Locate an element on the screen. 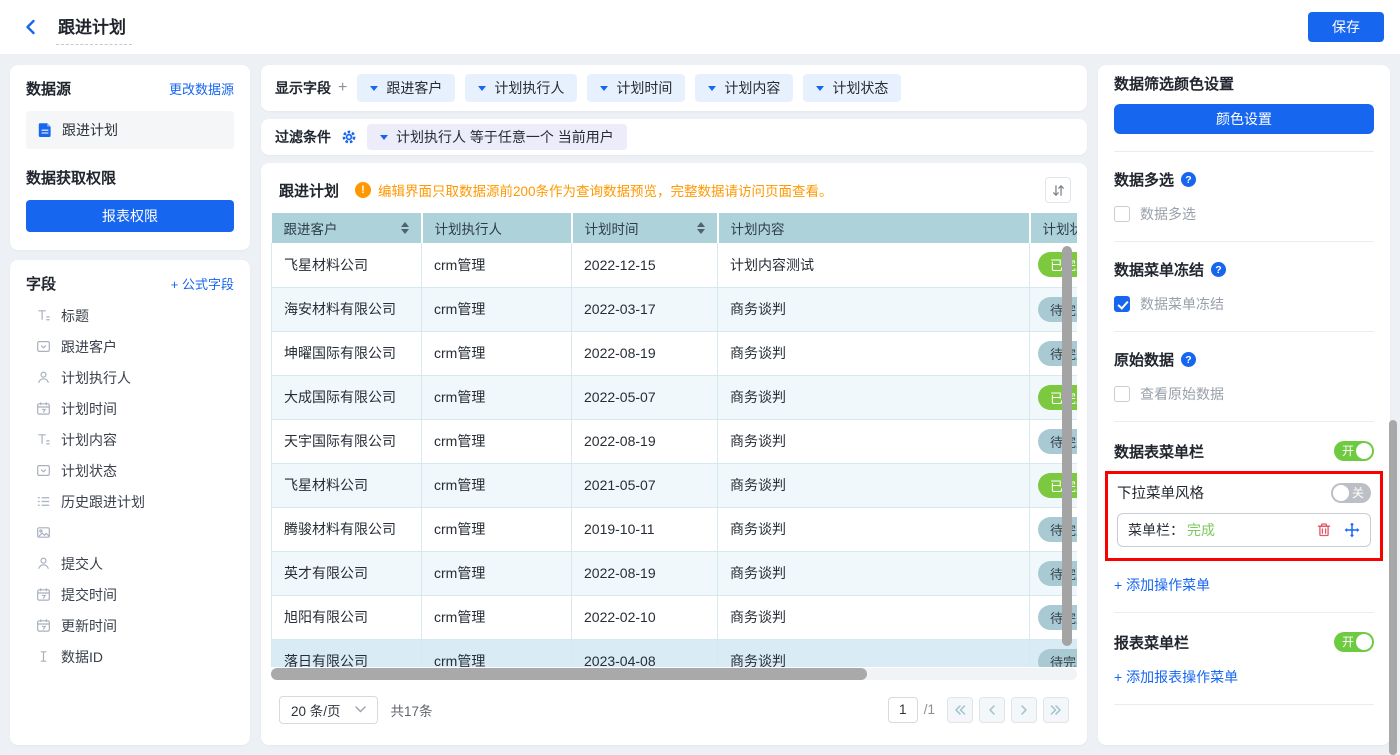 The width and height of the screenshot is (1400, 755). image-field-icon is located at coordinates (43, 532).